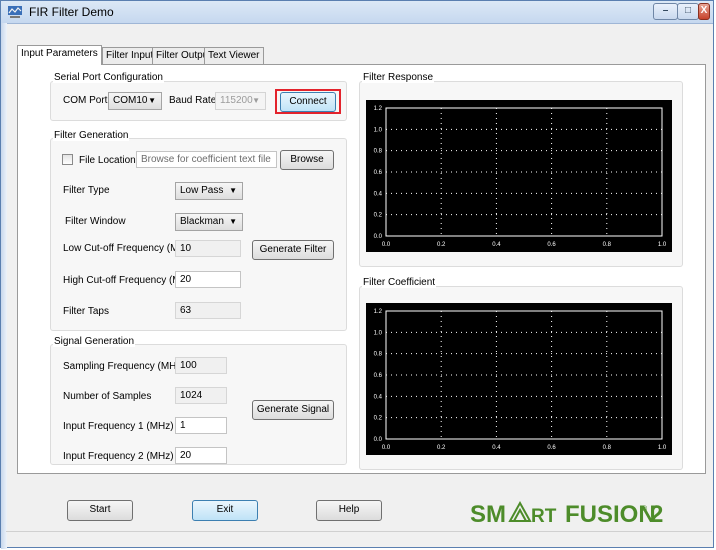 The image size is (716, 550). I want to click on input-frequency-2-input: 20, so click(201, 455).